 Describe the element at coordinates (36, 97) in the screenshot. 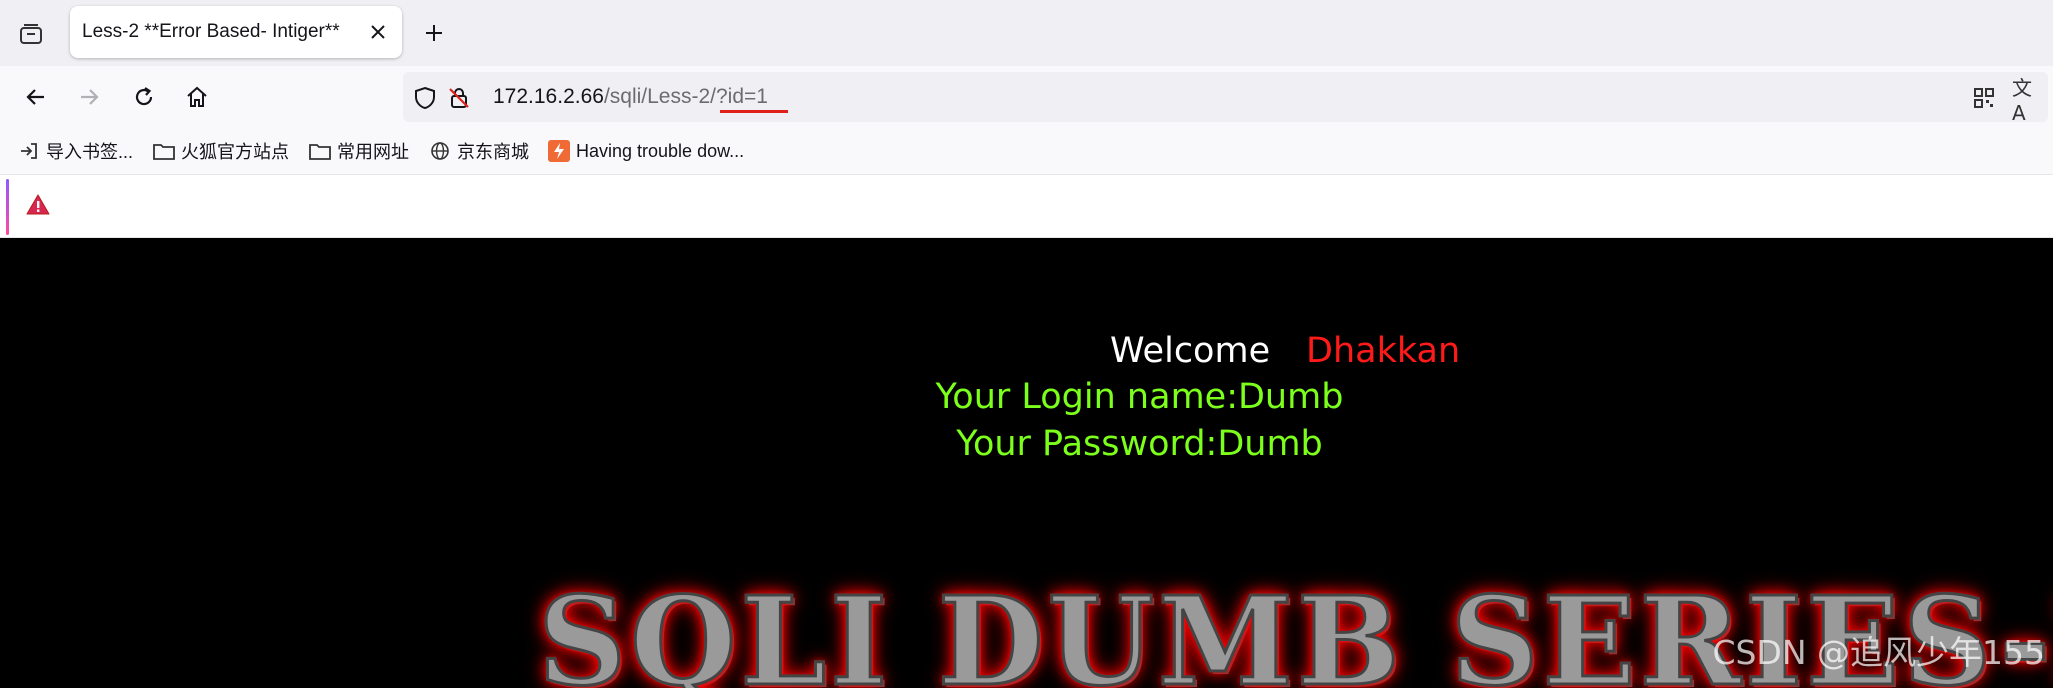

I see `back-icon` at that location.